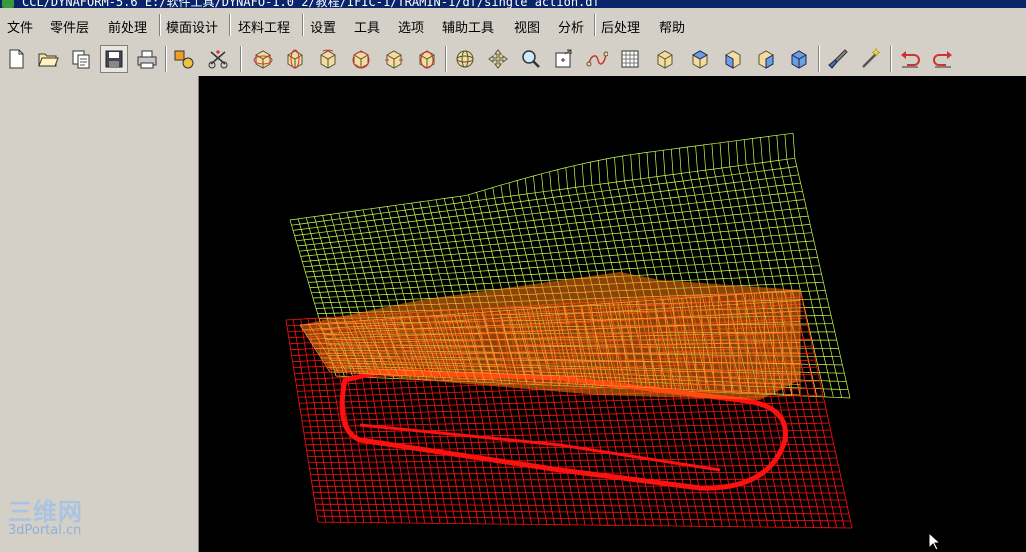  What do you see at coordinates (8, 4) in the screenshot?
I see `app-icon` at bounding box center [8, 4].